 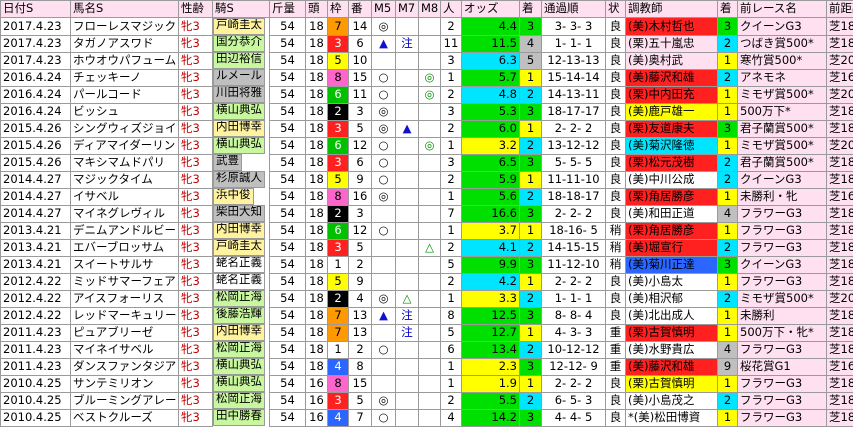 What do you see at coordinates (782, 9) in the screenshot?
I see `header-prev-race: 前レース名` at bounding box center [782, 9].